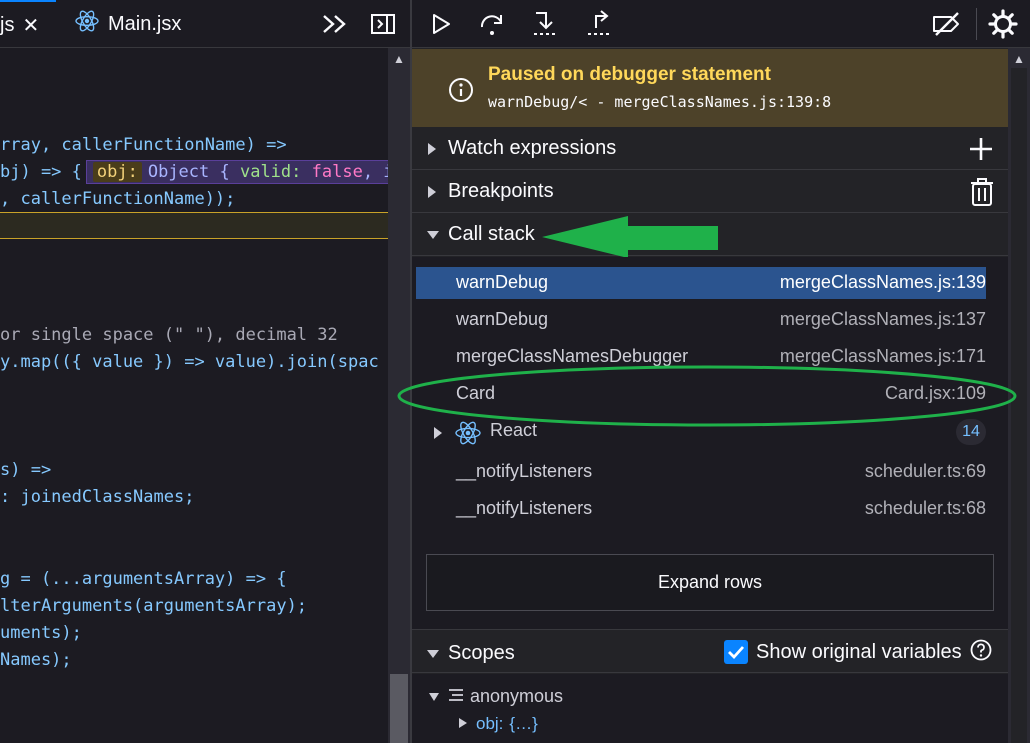 This screenshot has width=1030, height=743. Describe the element at coordinates (41, 172) in the screenshot. I see `code-text: bj) => {` at that location.